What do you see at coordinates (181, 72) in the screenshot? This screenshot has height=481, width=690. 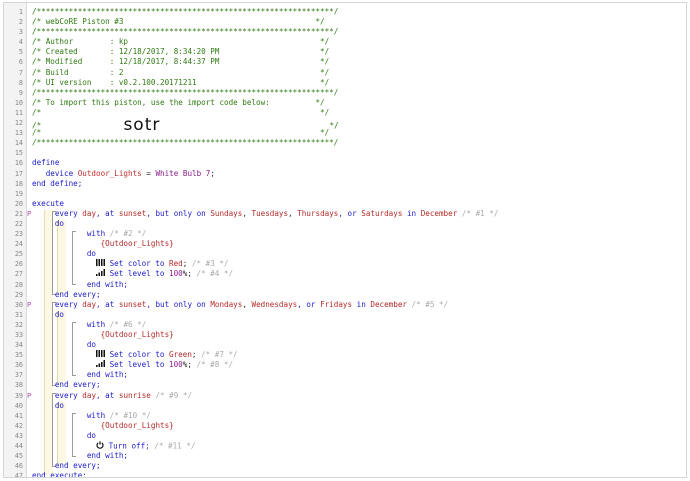 I see `code-token: /* Build : 2 */` at bounding box center [181, 72].